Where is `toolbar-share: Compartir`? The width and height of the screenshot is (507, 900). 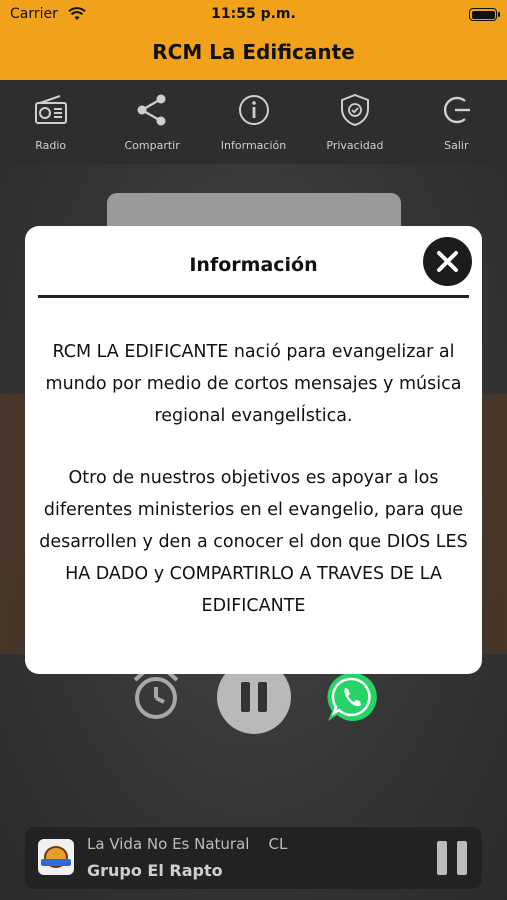 toolbar-share: Compartir is located at coordinates (151, 122).